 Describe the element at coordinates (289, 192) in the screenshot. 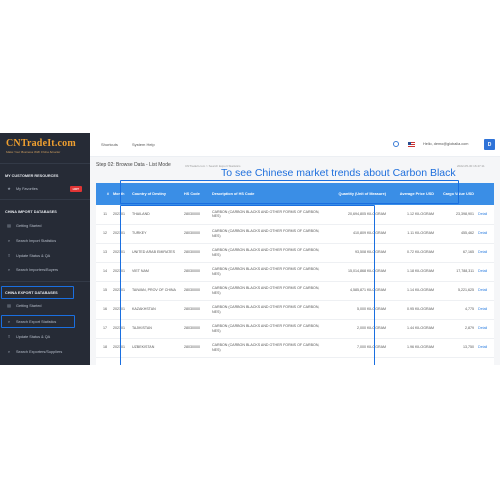

I see `header-columns-highlight` at that location.